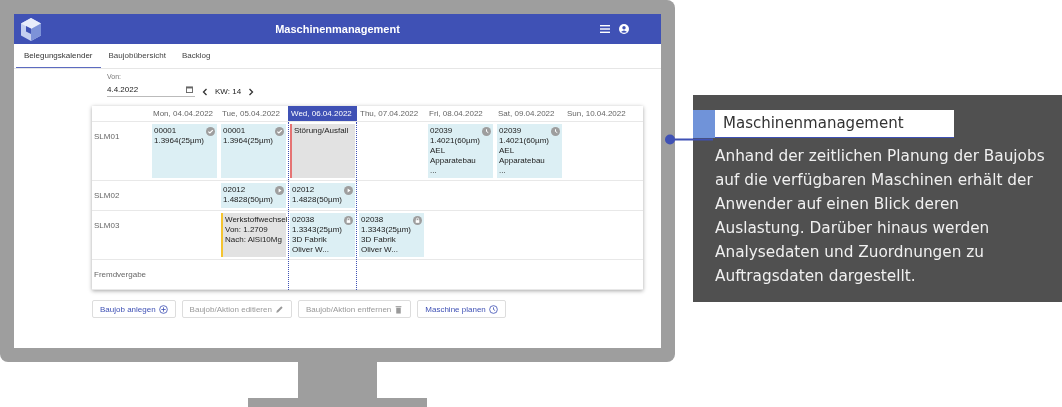 Image resolution: width=1062 pixels, height=407 pixels. Describe the element at coordinates (205, 92) in the screenshot. I see `previous-week-icon` at that location.